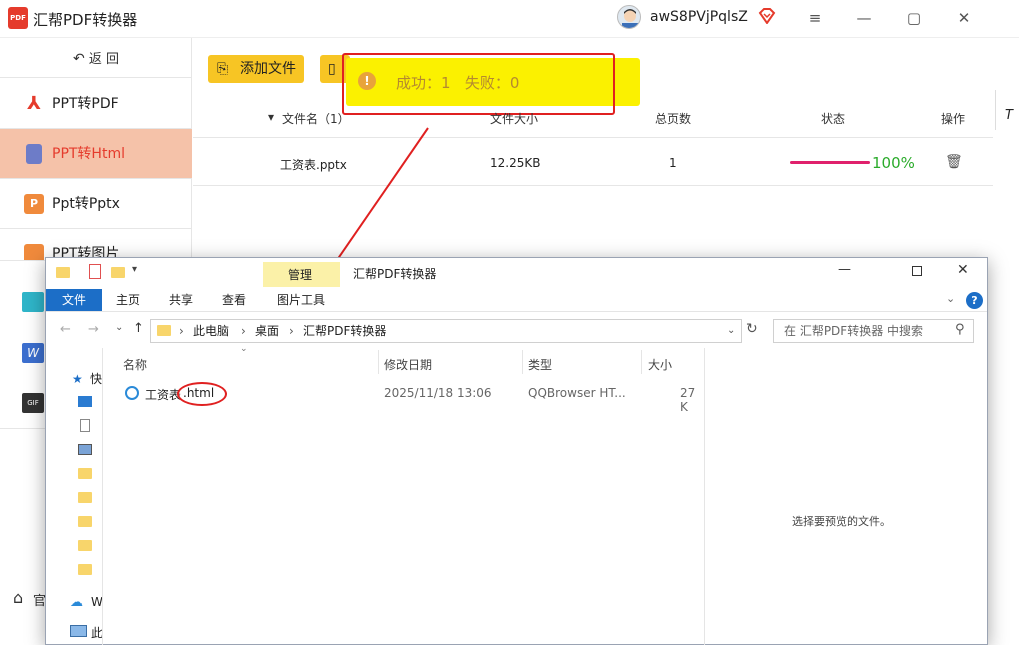 The image size is (1019, 645). Describe the element at coordinates (1007, 110) in the screenshot. I see `clear-format-icon: T` at that location.